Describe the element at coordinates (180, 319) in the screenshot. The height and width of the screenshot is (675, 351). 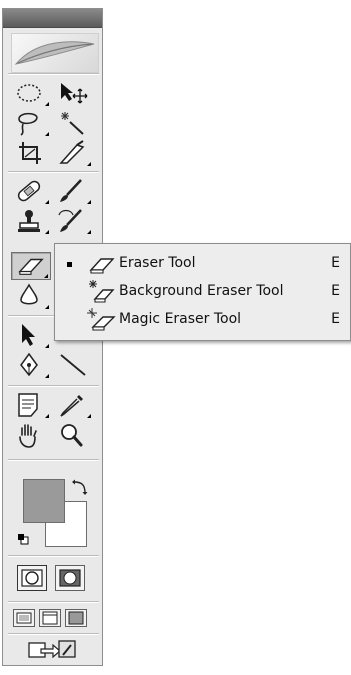
I see `menu-item-label: Magic Eraser Tool` at that location.